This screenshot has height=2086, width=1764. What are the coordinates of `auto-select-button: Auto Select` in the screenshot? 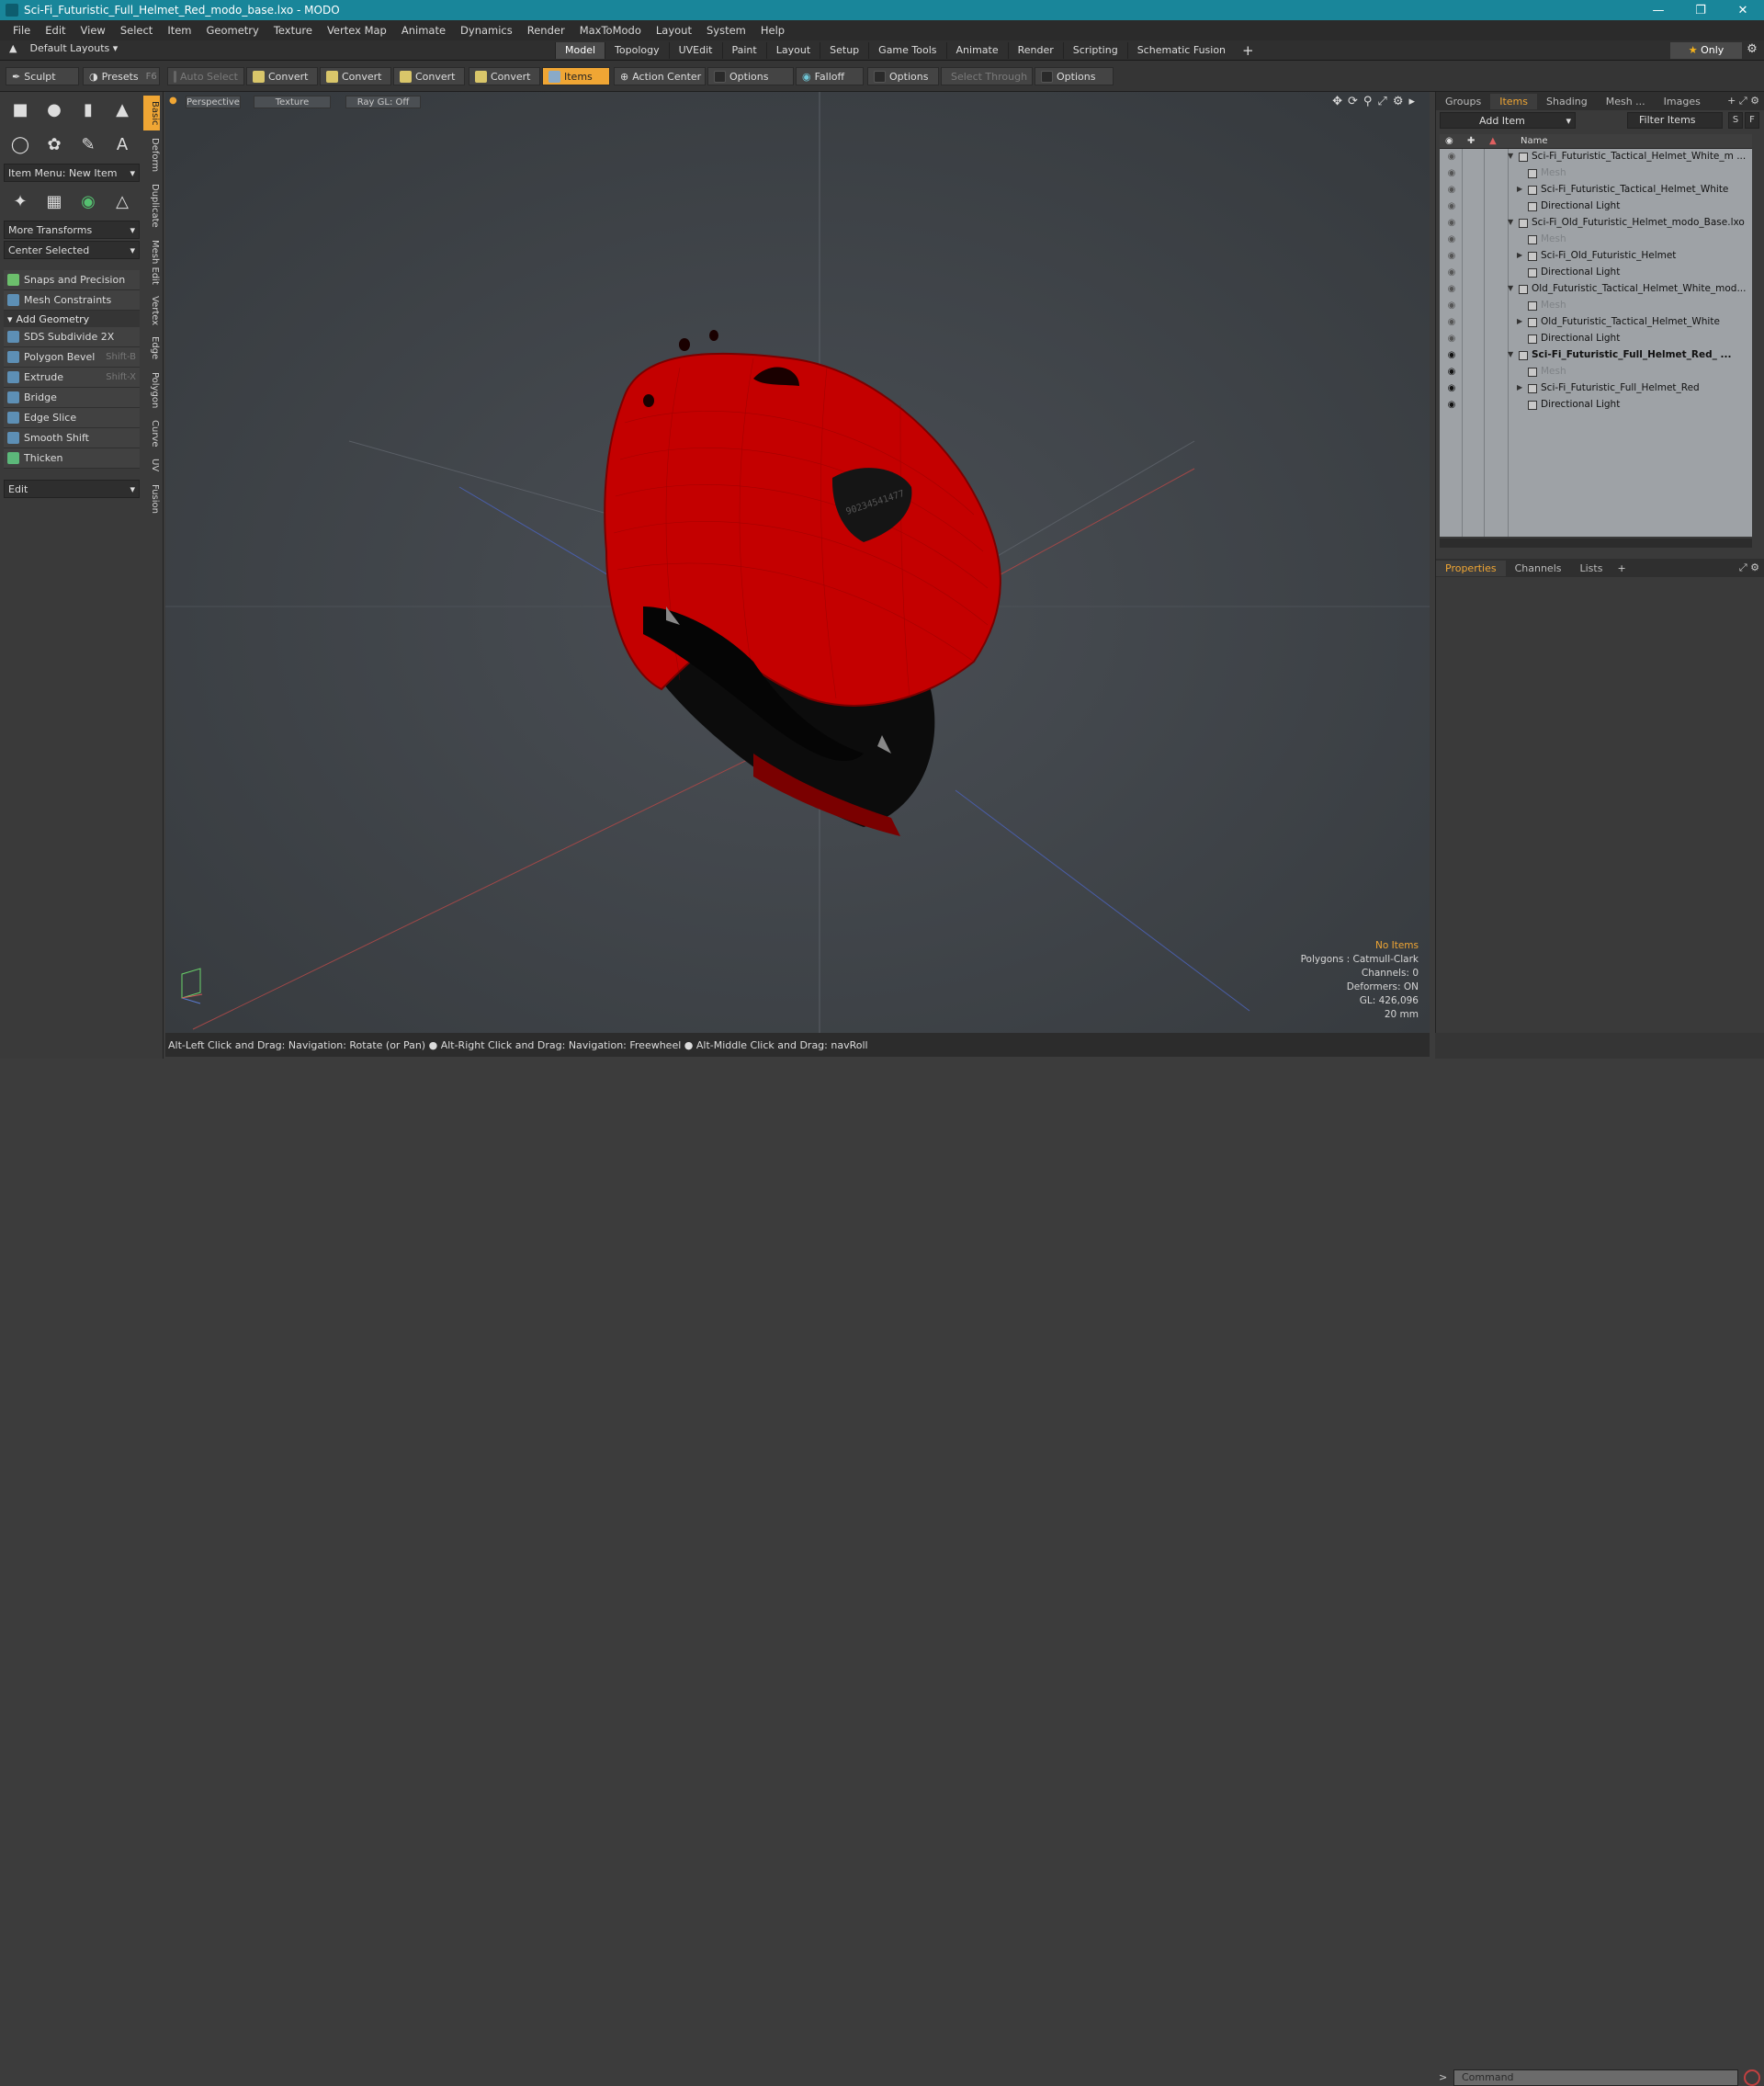 It's located at (205, 76).